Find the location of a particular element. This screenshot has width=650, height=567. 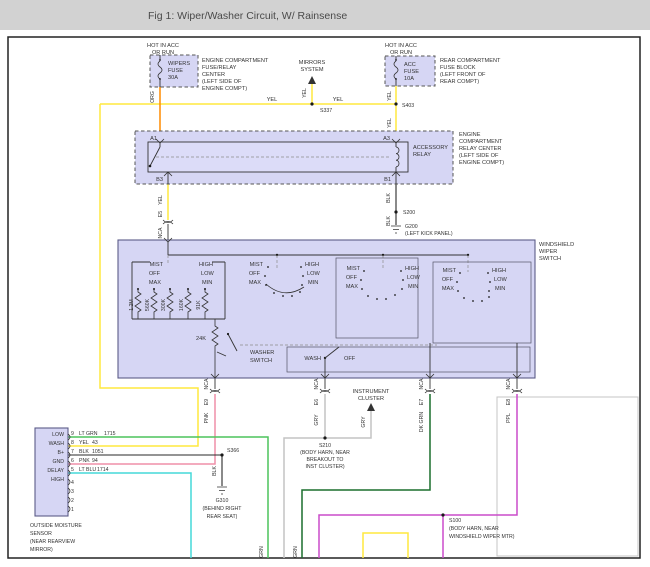

svg-text: ENGINE COMPARTMENT is located at coordinates (235, 61).